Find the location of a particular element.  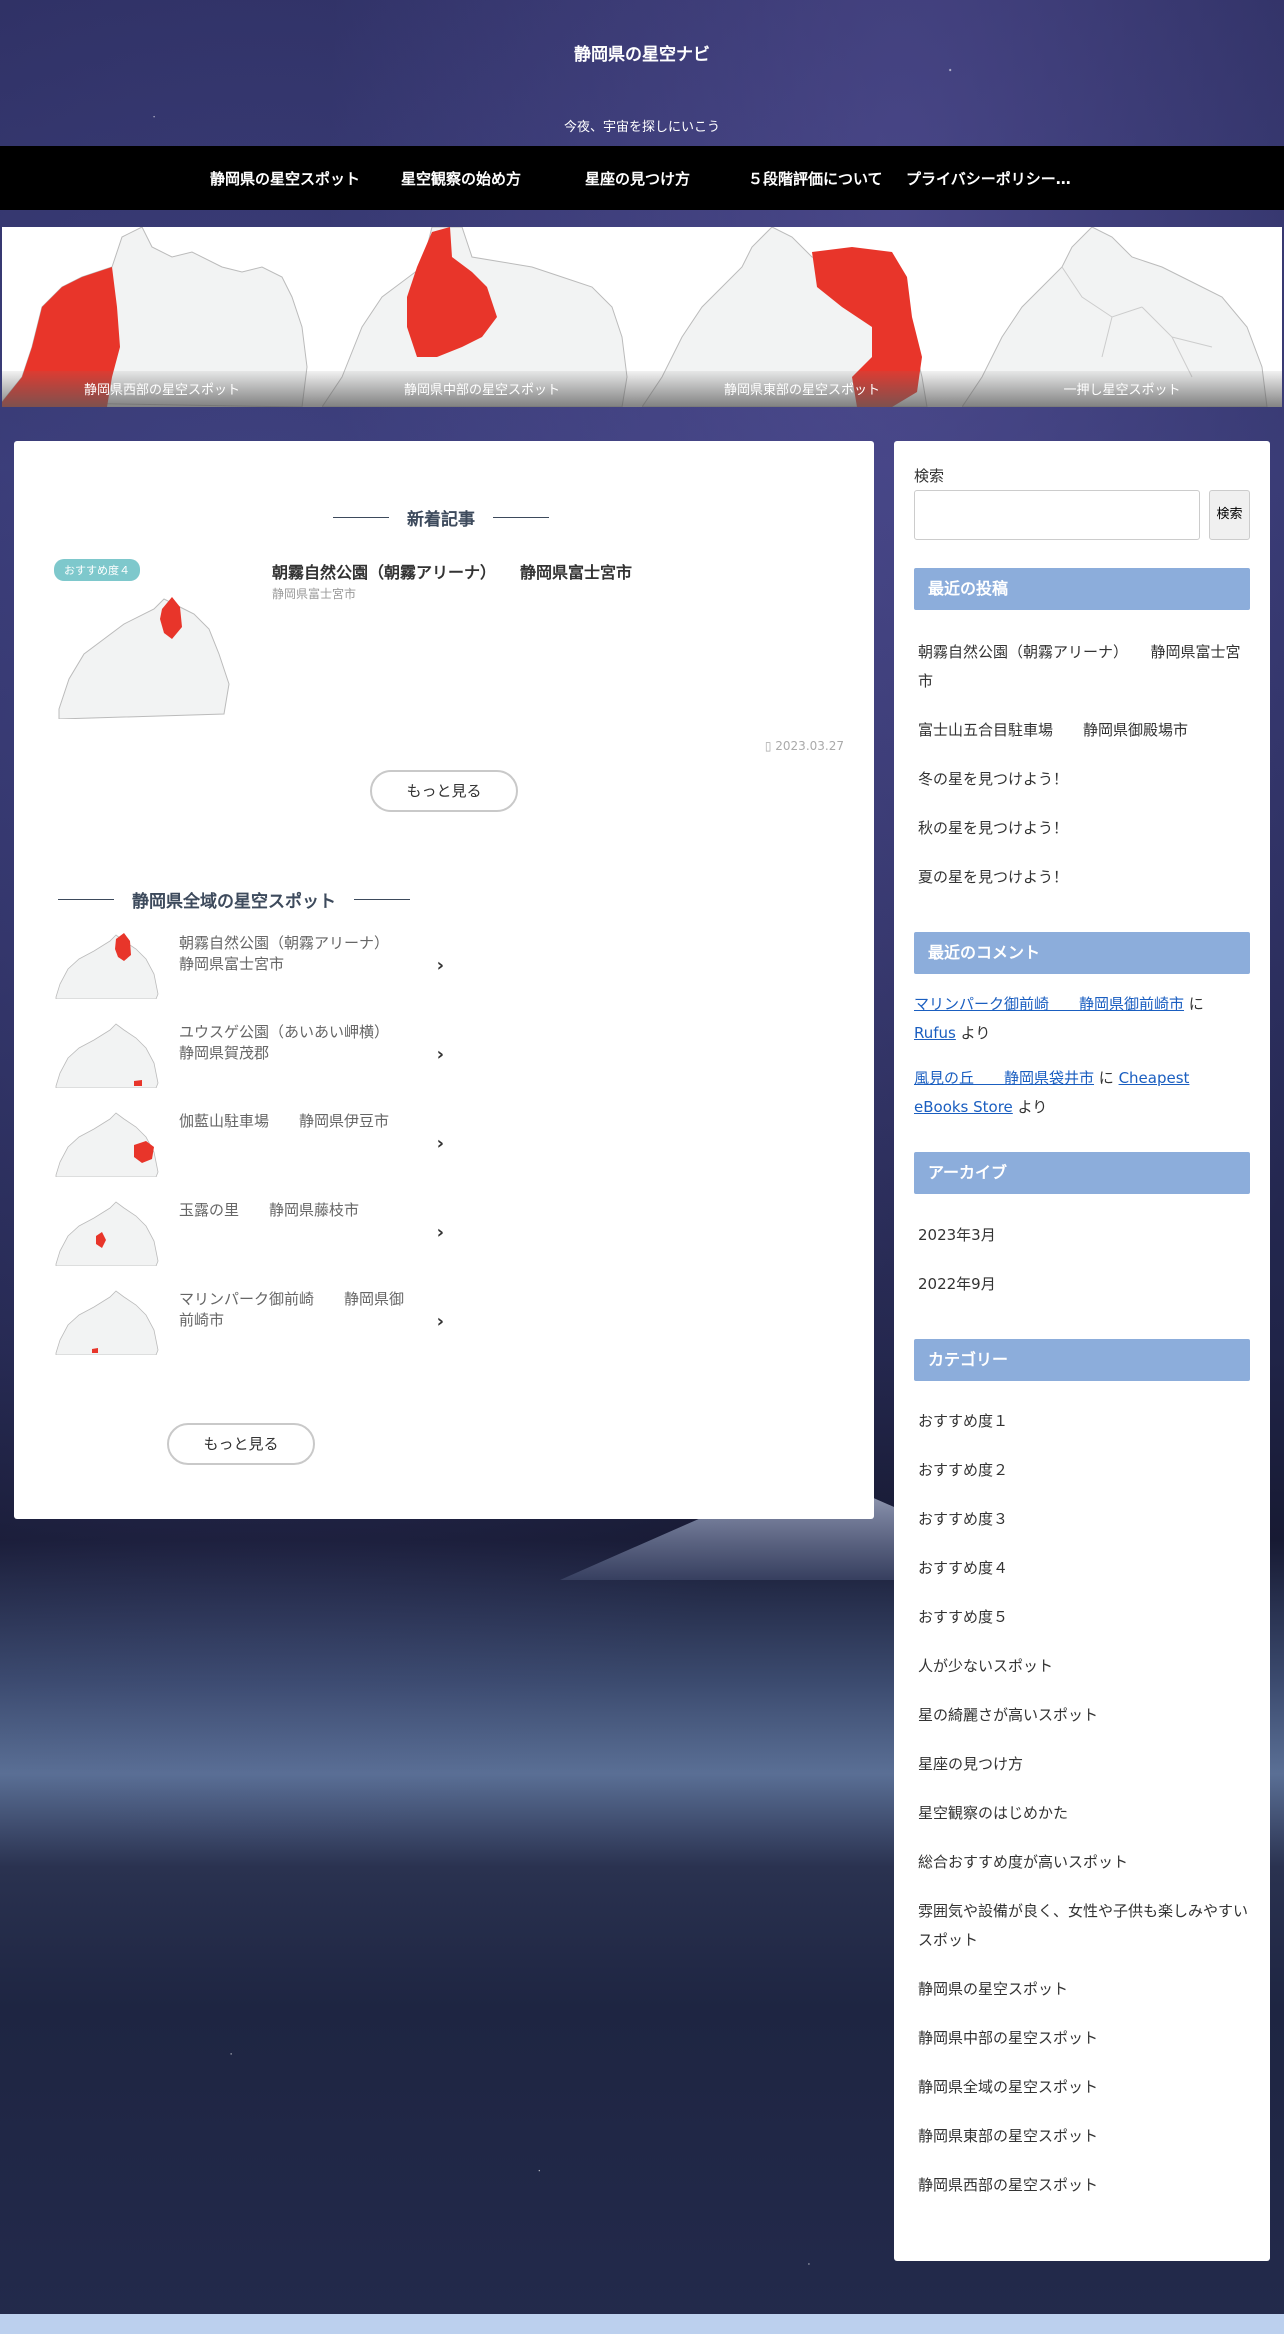

category-link: おすすめ度１ is located at coordinates (1083, 1421).